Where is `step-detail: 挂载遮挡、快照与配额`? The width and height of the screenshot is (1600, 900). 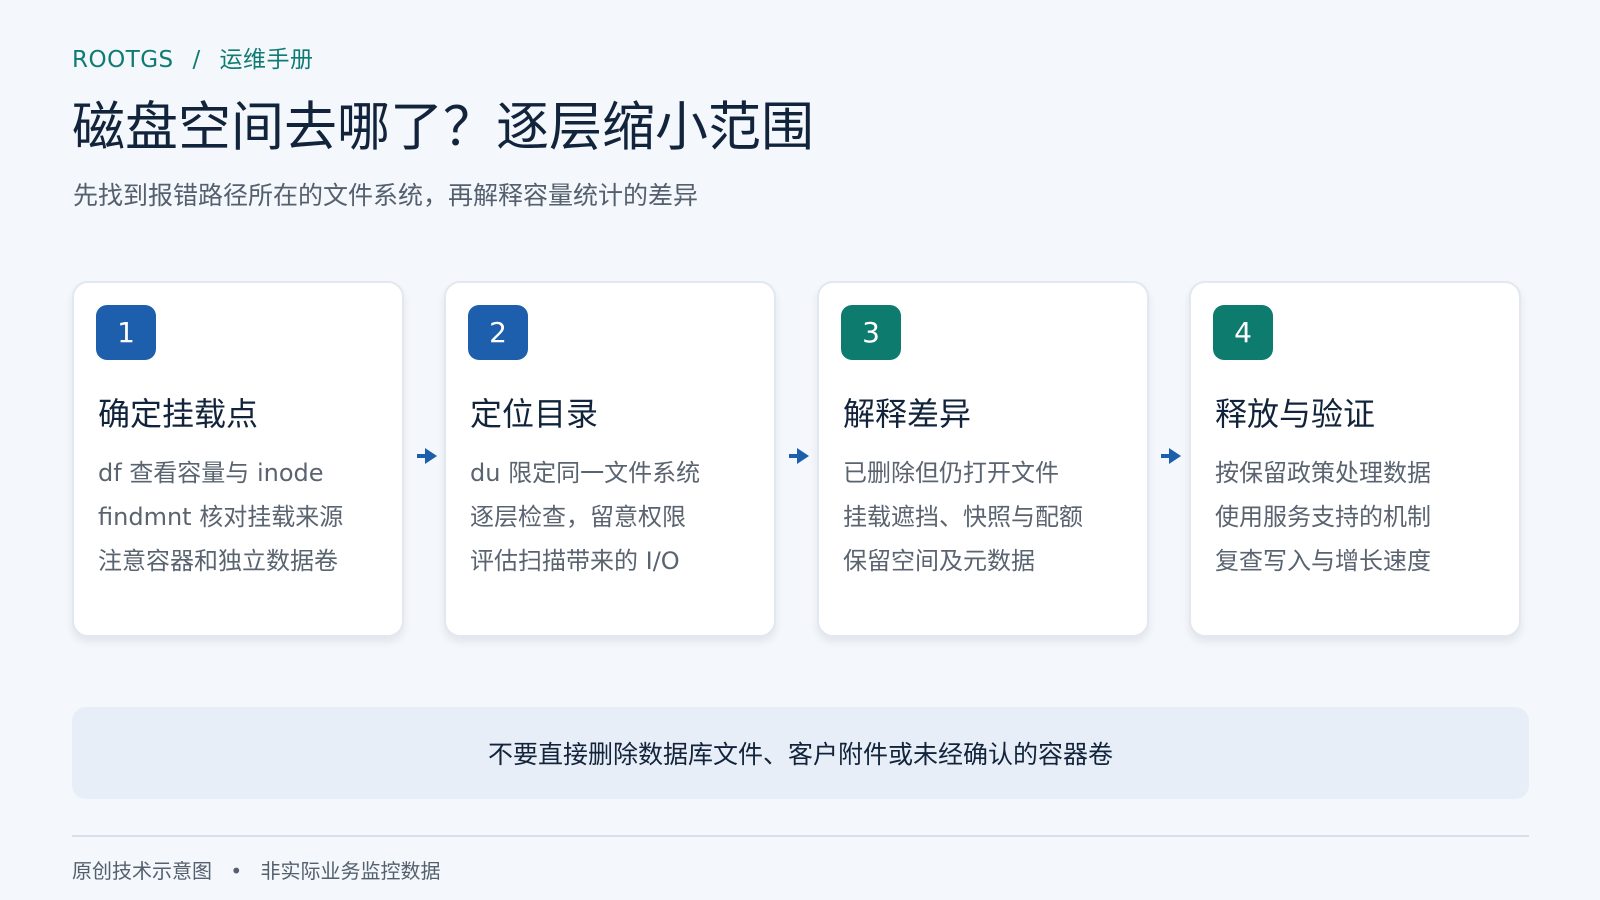
step-detail: 挂载遮挡、快照与配额 is located at coordinates (963, 517).